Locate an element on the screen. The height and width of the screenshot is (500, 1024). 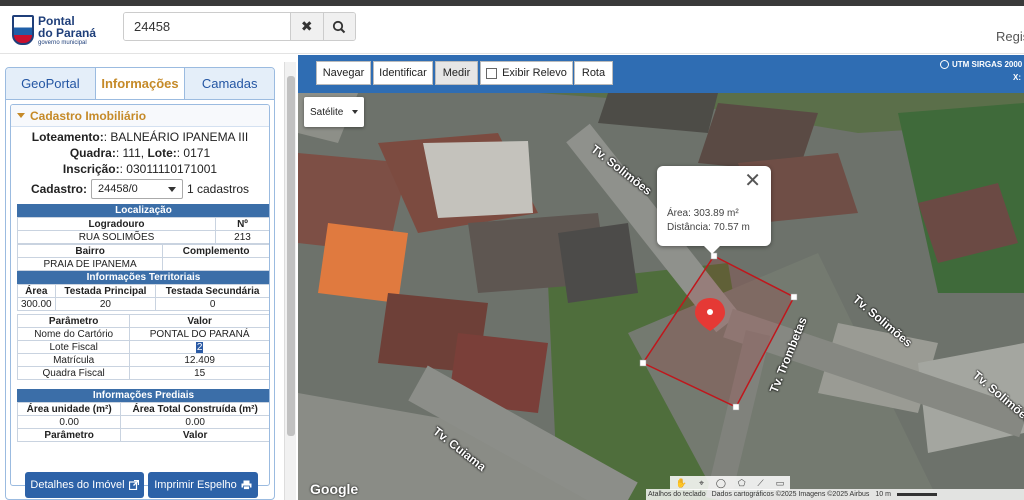
inscricao-value: : 03011110171001 is located at coordinates (168, 169).